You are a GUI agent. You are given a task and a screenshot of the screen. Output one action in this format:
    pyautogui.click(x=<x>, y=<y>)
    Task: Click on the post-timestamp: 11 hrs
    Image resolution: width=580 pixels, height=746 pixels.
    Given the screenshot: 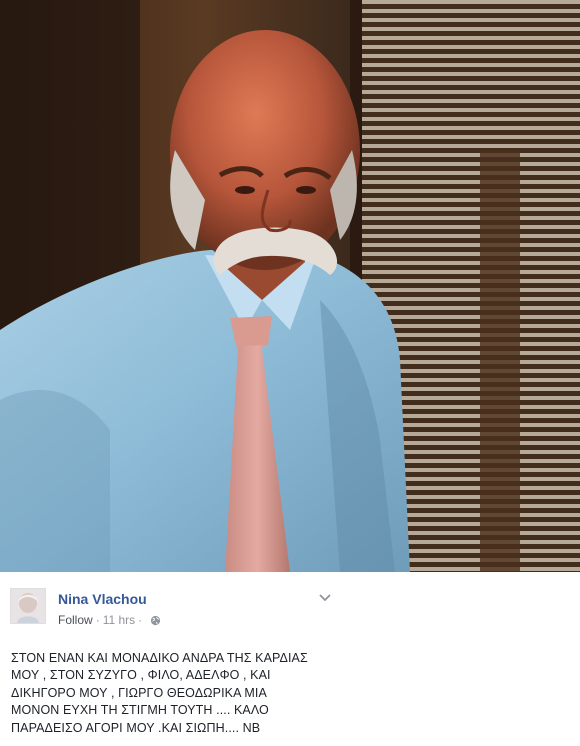 What is the action you would take?
    pyautogui.click(x=119, y=620)
    